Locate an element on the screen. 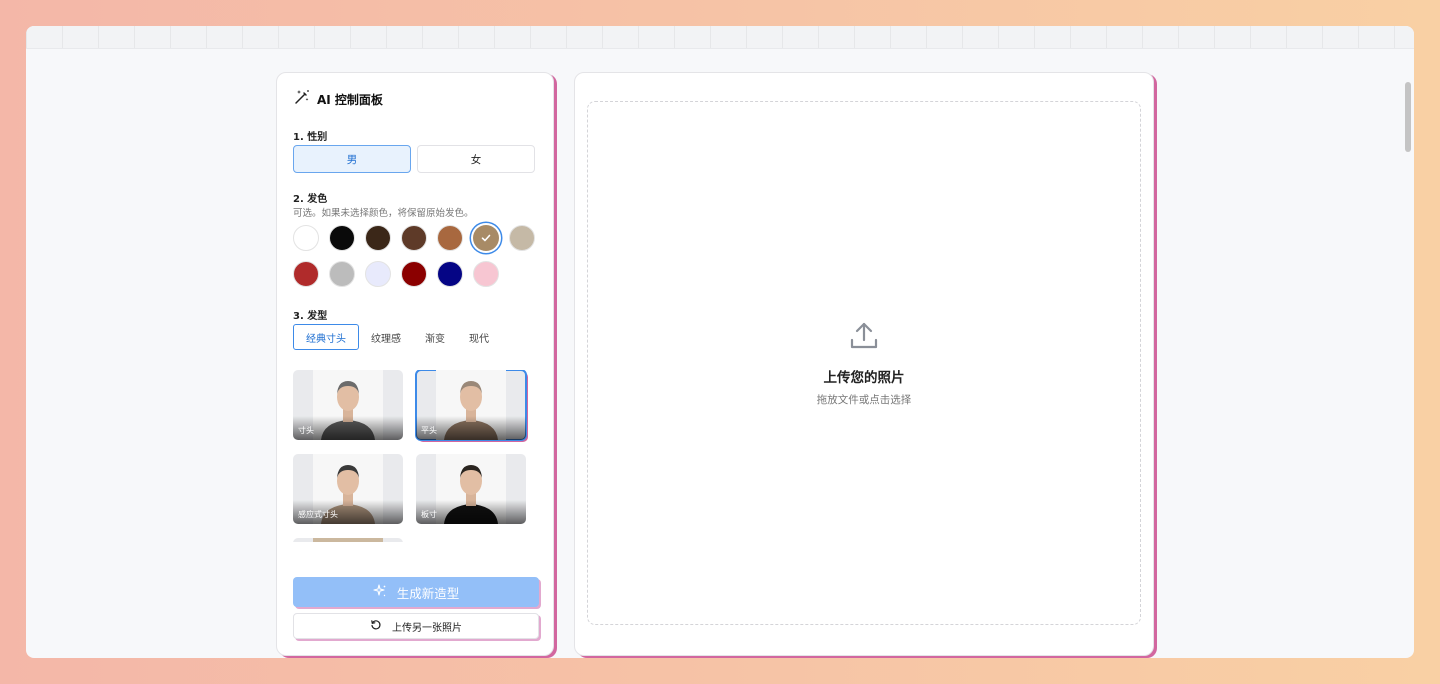  hair-style-card: 寸头 is located at coordinates (348, 405).